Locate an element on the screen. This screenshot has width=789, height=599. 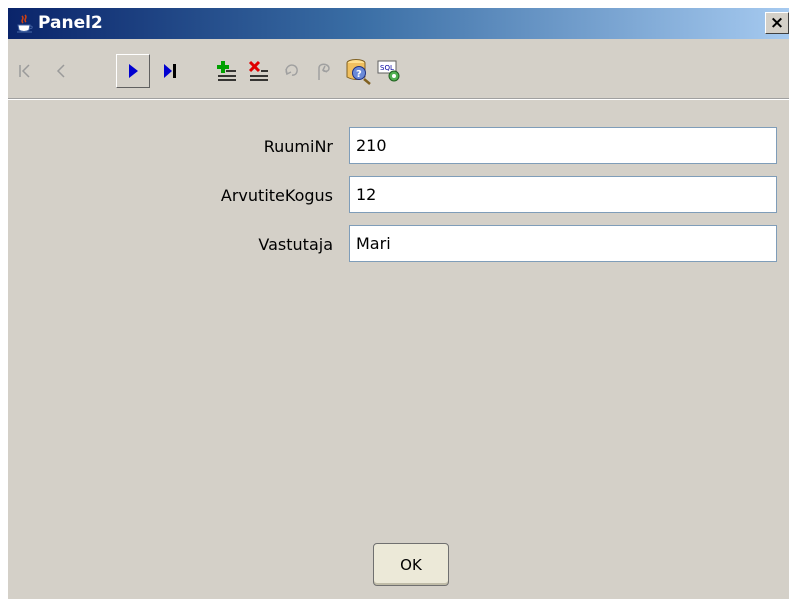
ruuminr-field is located at coordinates (563, 145).